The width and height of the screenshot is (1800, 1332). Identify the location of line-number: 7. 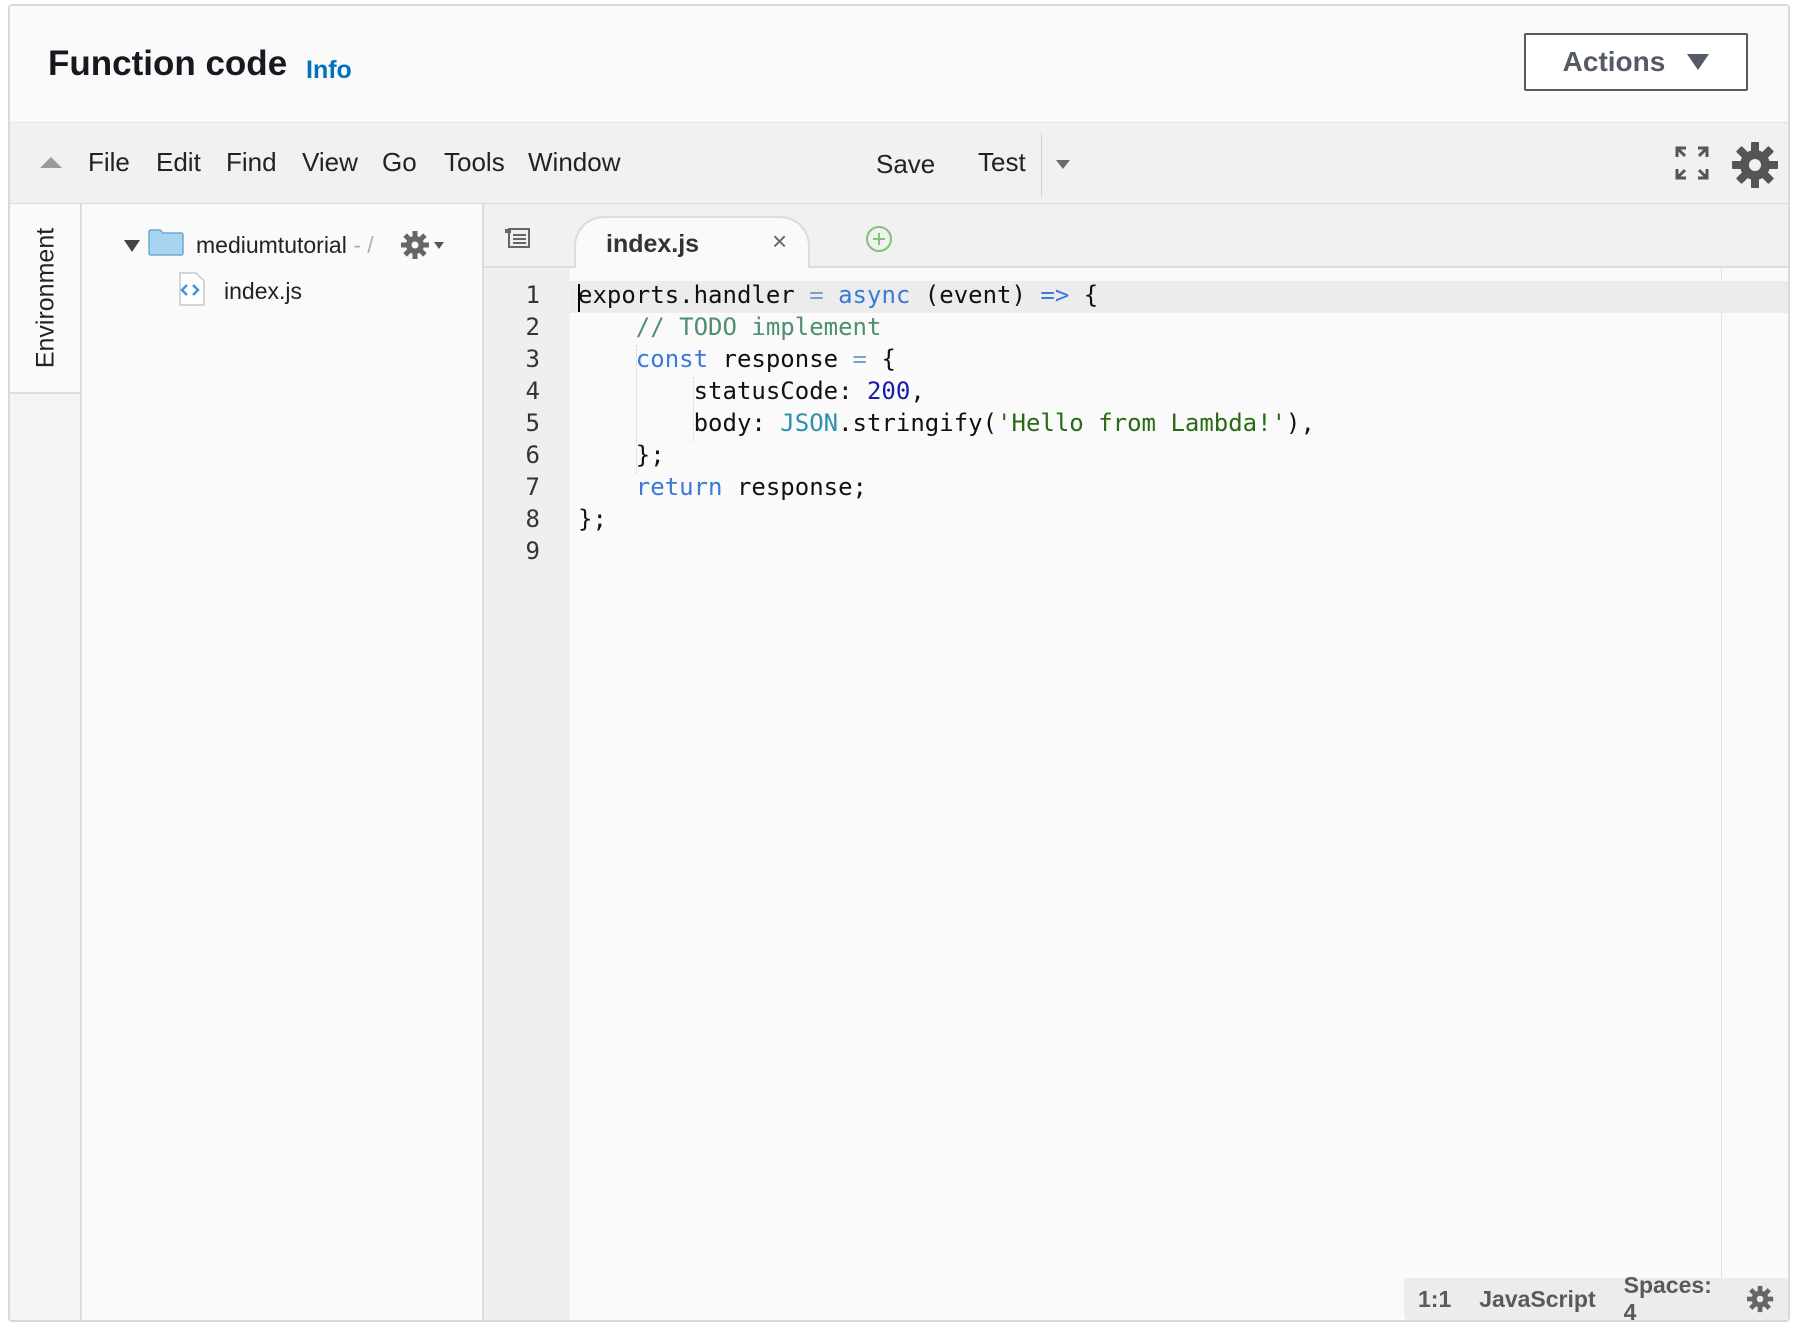
(532, 487).